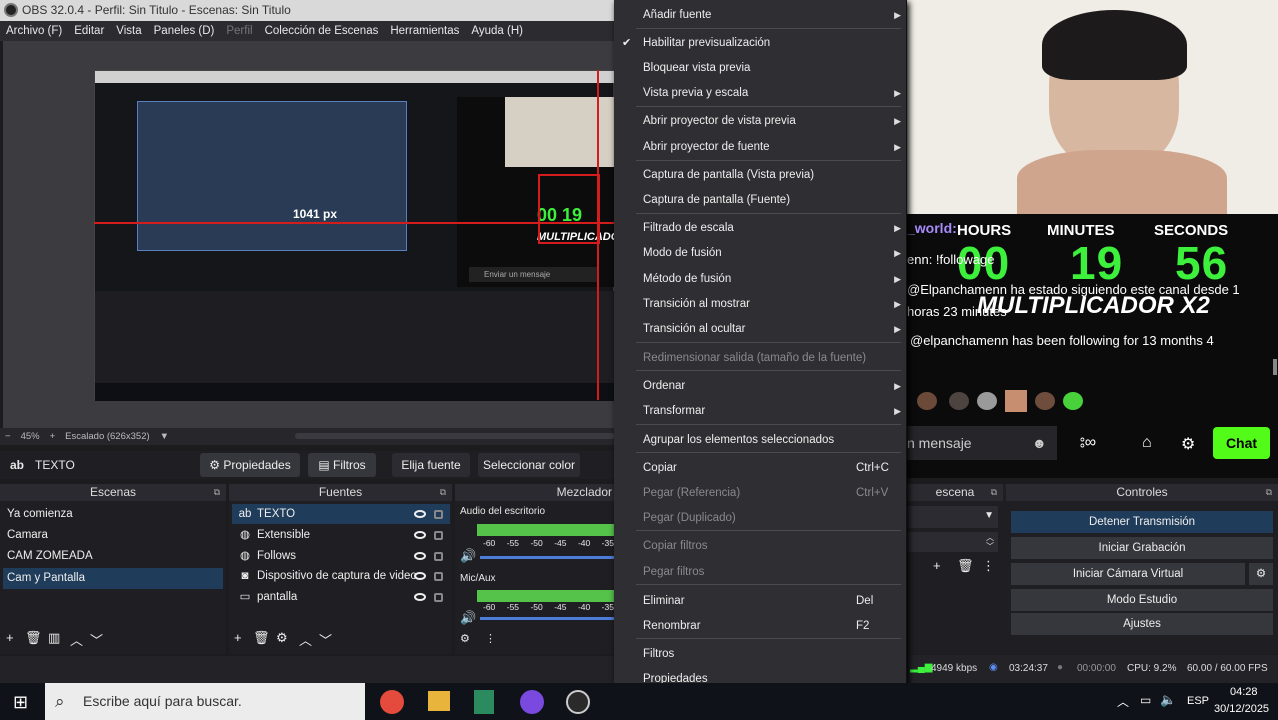 This screenshot has height=720, width=1278. What do you see at coordinates (760, 68) in the screenshot?
I see `context-menu-item: Bloquear vista previa` at bounding box center [760, 68].